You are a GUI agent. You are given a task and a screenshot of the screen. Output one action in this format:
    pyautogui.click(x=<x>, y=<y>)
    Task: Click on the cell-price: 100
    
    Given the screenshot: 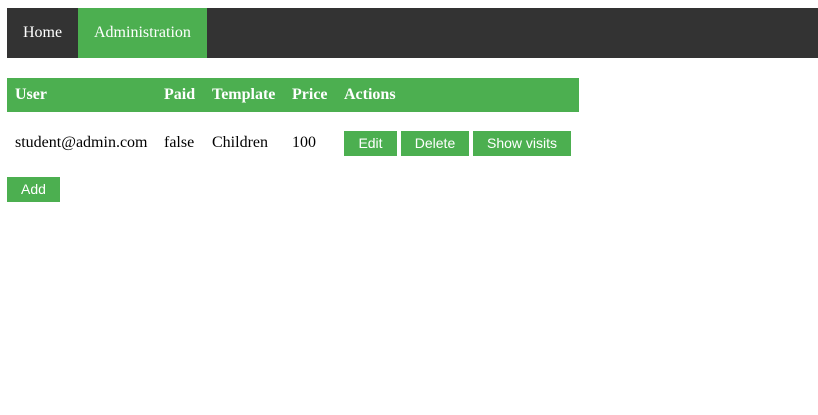 What is the action you would take?
    pyautogui.click(x=304, y=142)
    